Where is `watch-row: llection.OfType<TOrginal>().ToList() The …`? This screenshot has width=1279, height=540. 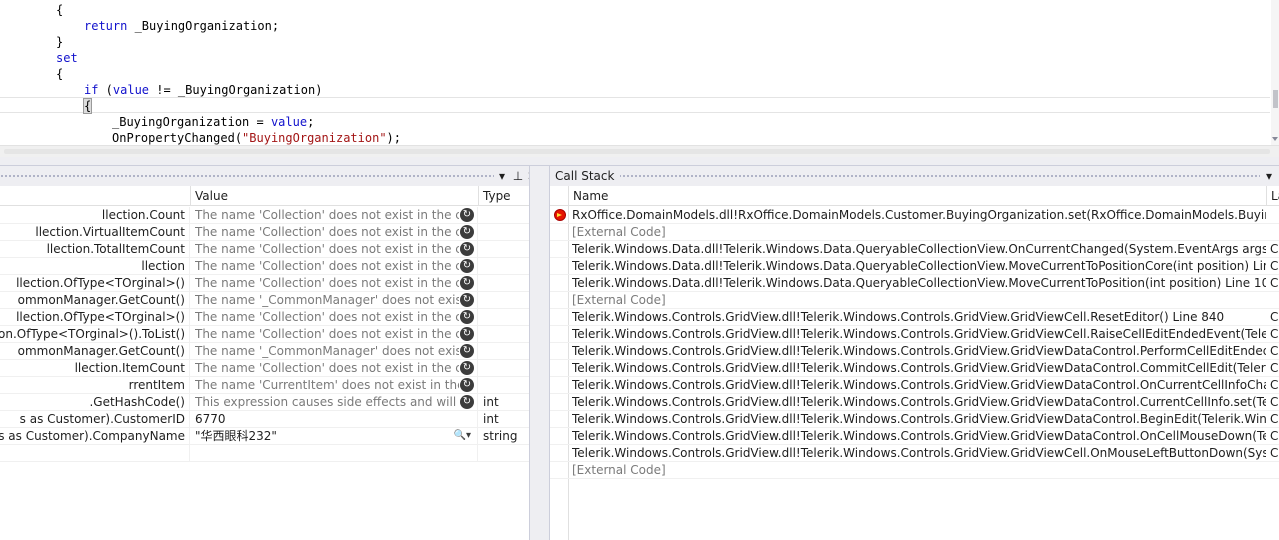
watch-row: llection.OfType<TOrginal>().ToList() The … is located at coordinates (264, 334).